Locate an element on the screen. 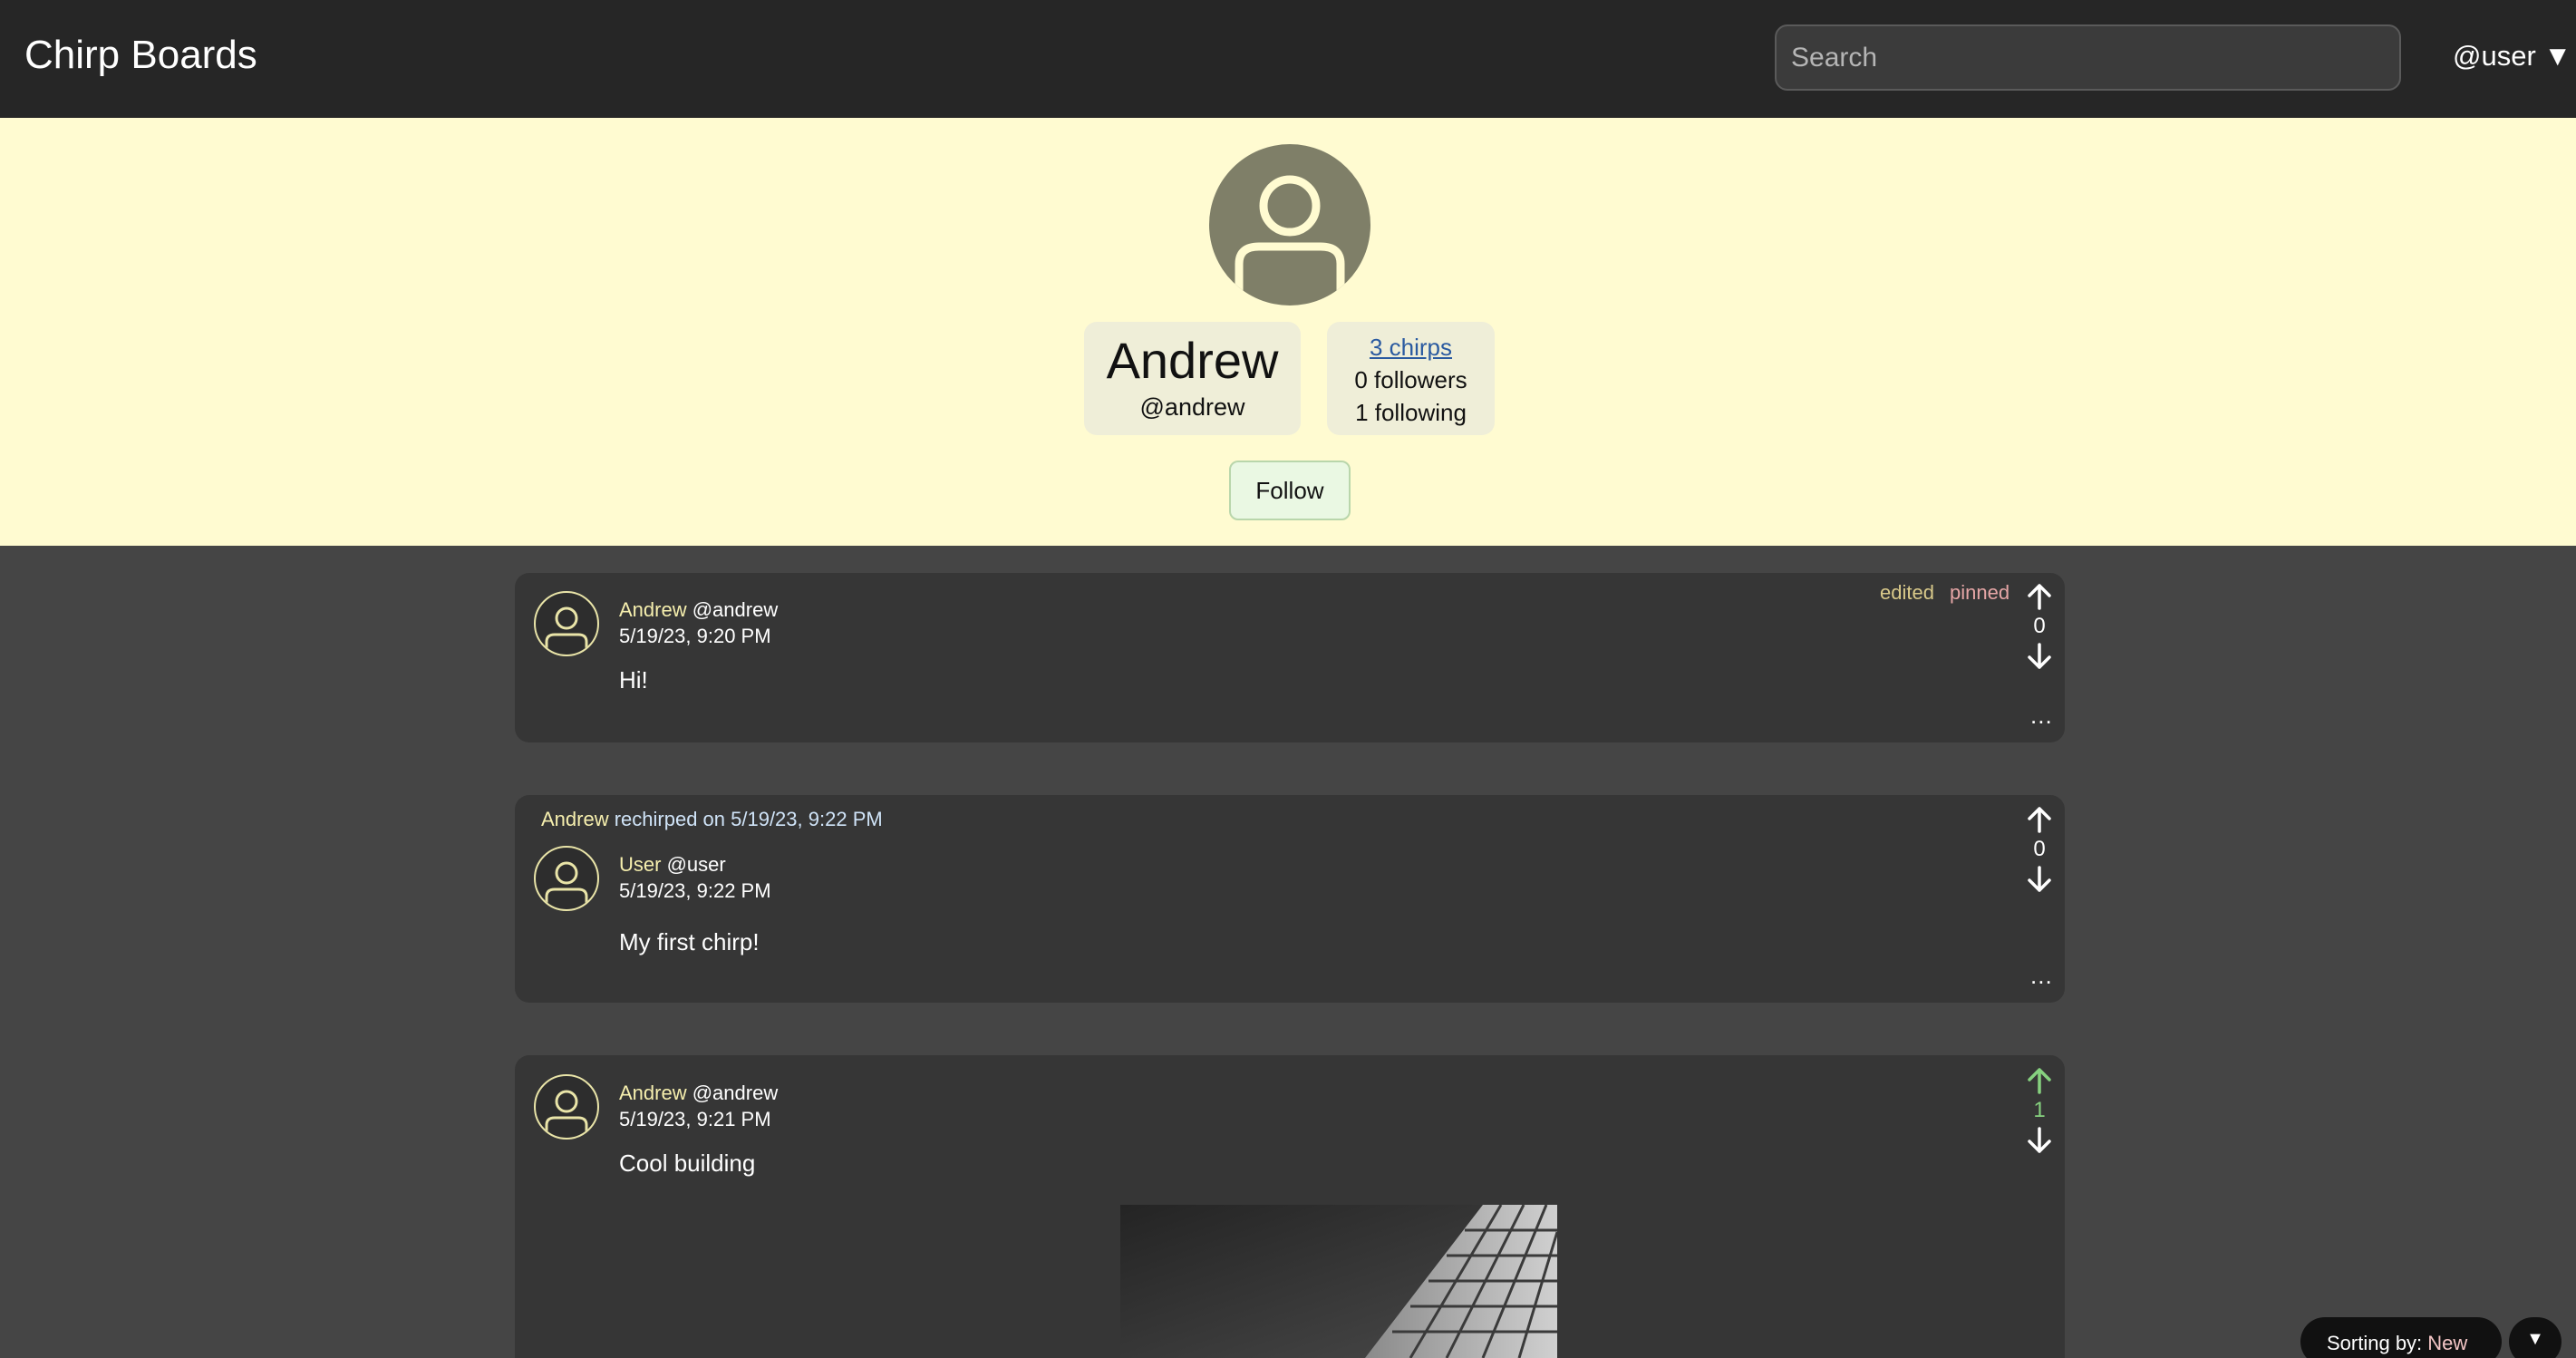 This screenshot has width=2576, height=1358. author-handle: @user is located at coordinates (696, 864).